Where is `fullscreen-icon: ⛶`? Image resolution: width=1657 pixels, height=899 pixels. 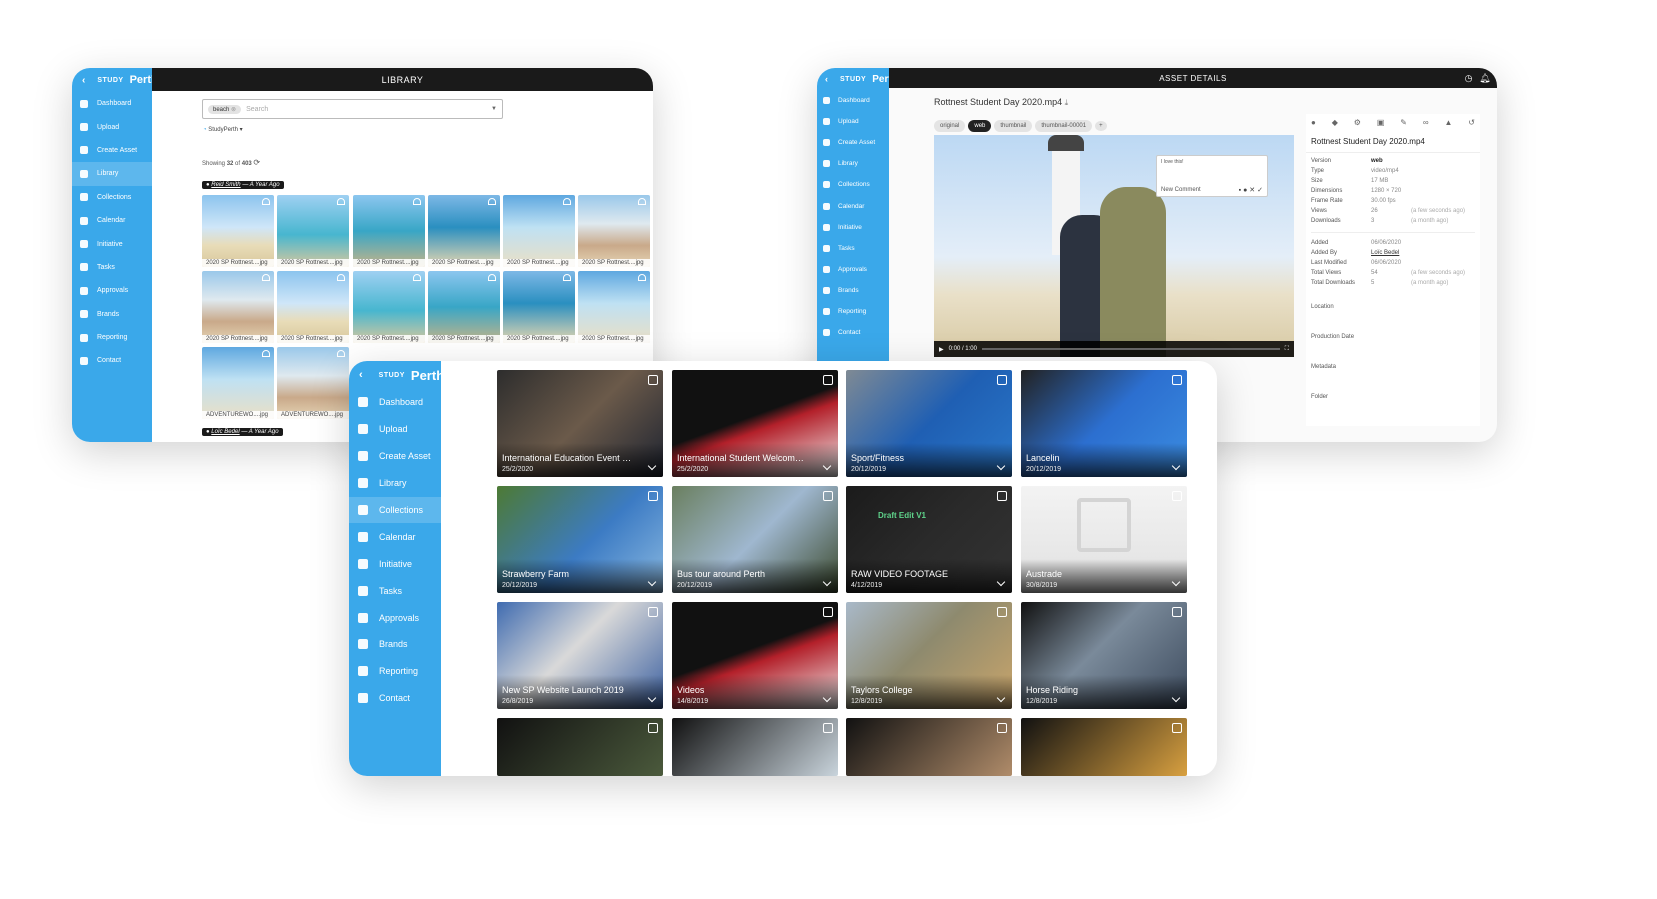 fullscreen-icon: ⛶ is located at coordinates (1287, 349).